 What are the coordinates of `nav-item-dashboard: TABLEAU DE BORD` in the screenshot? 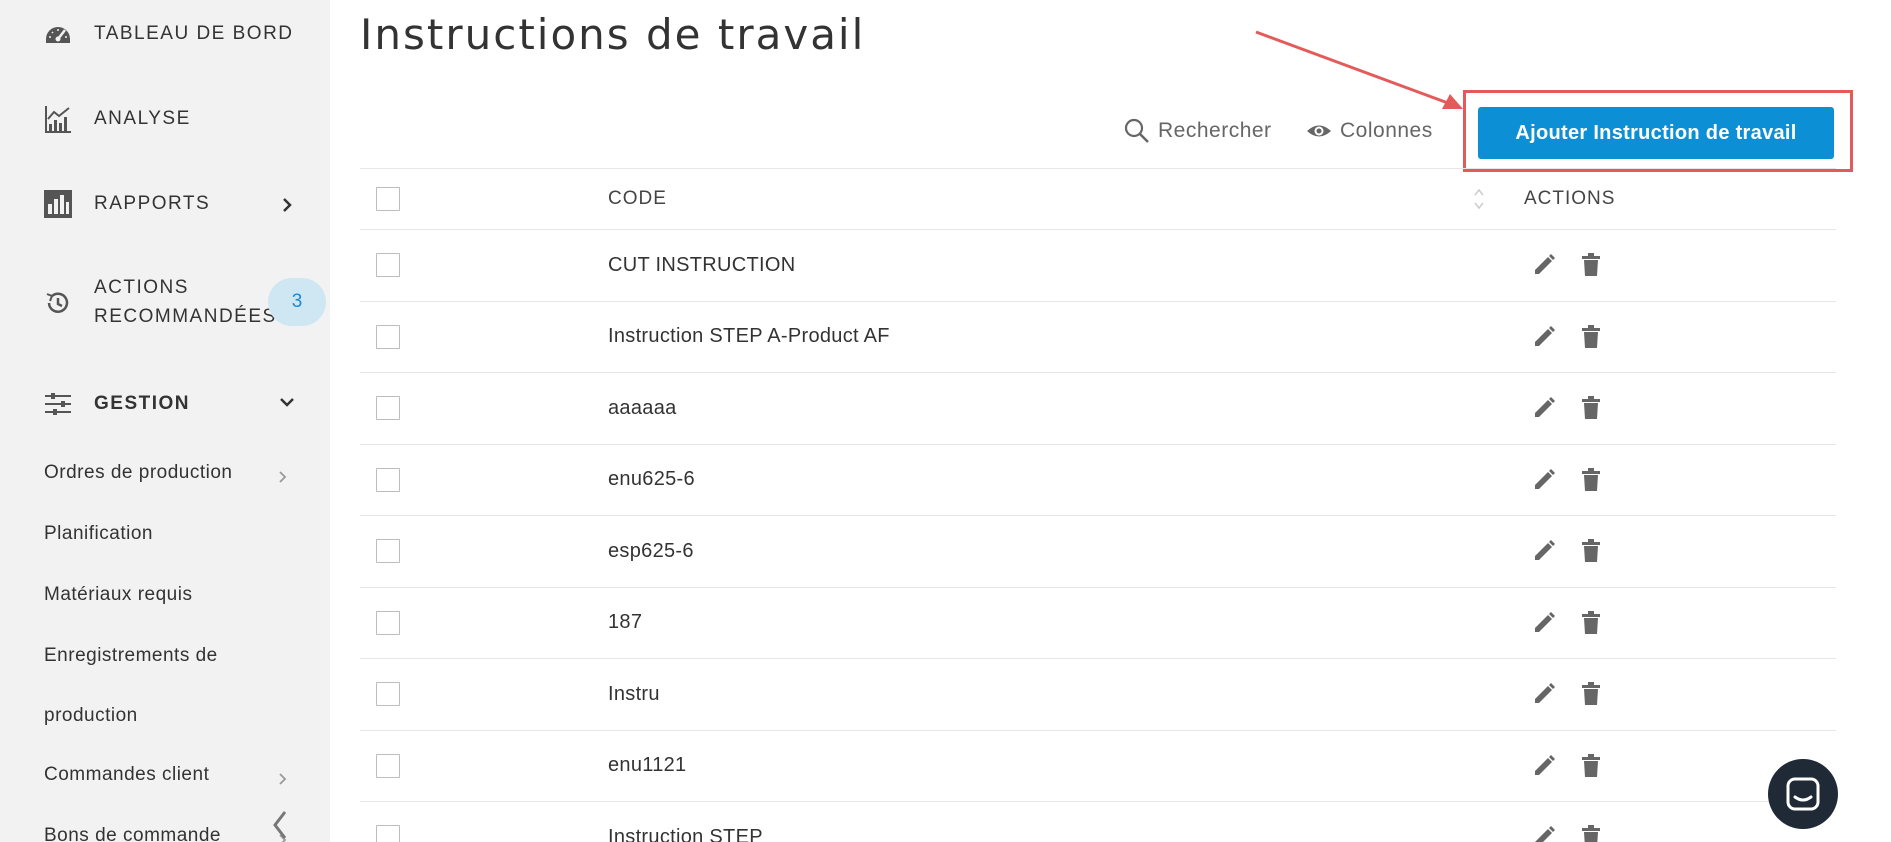 It's located at (168, 34).